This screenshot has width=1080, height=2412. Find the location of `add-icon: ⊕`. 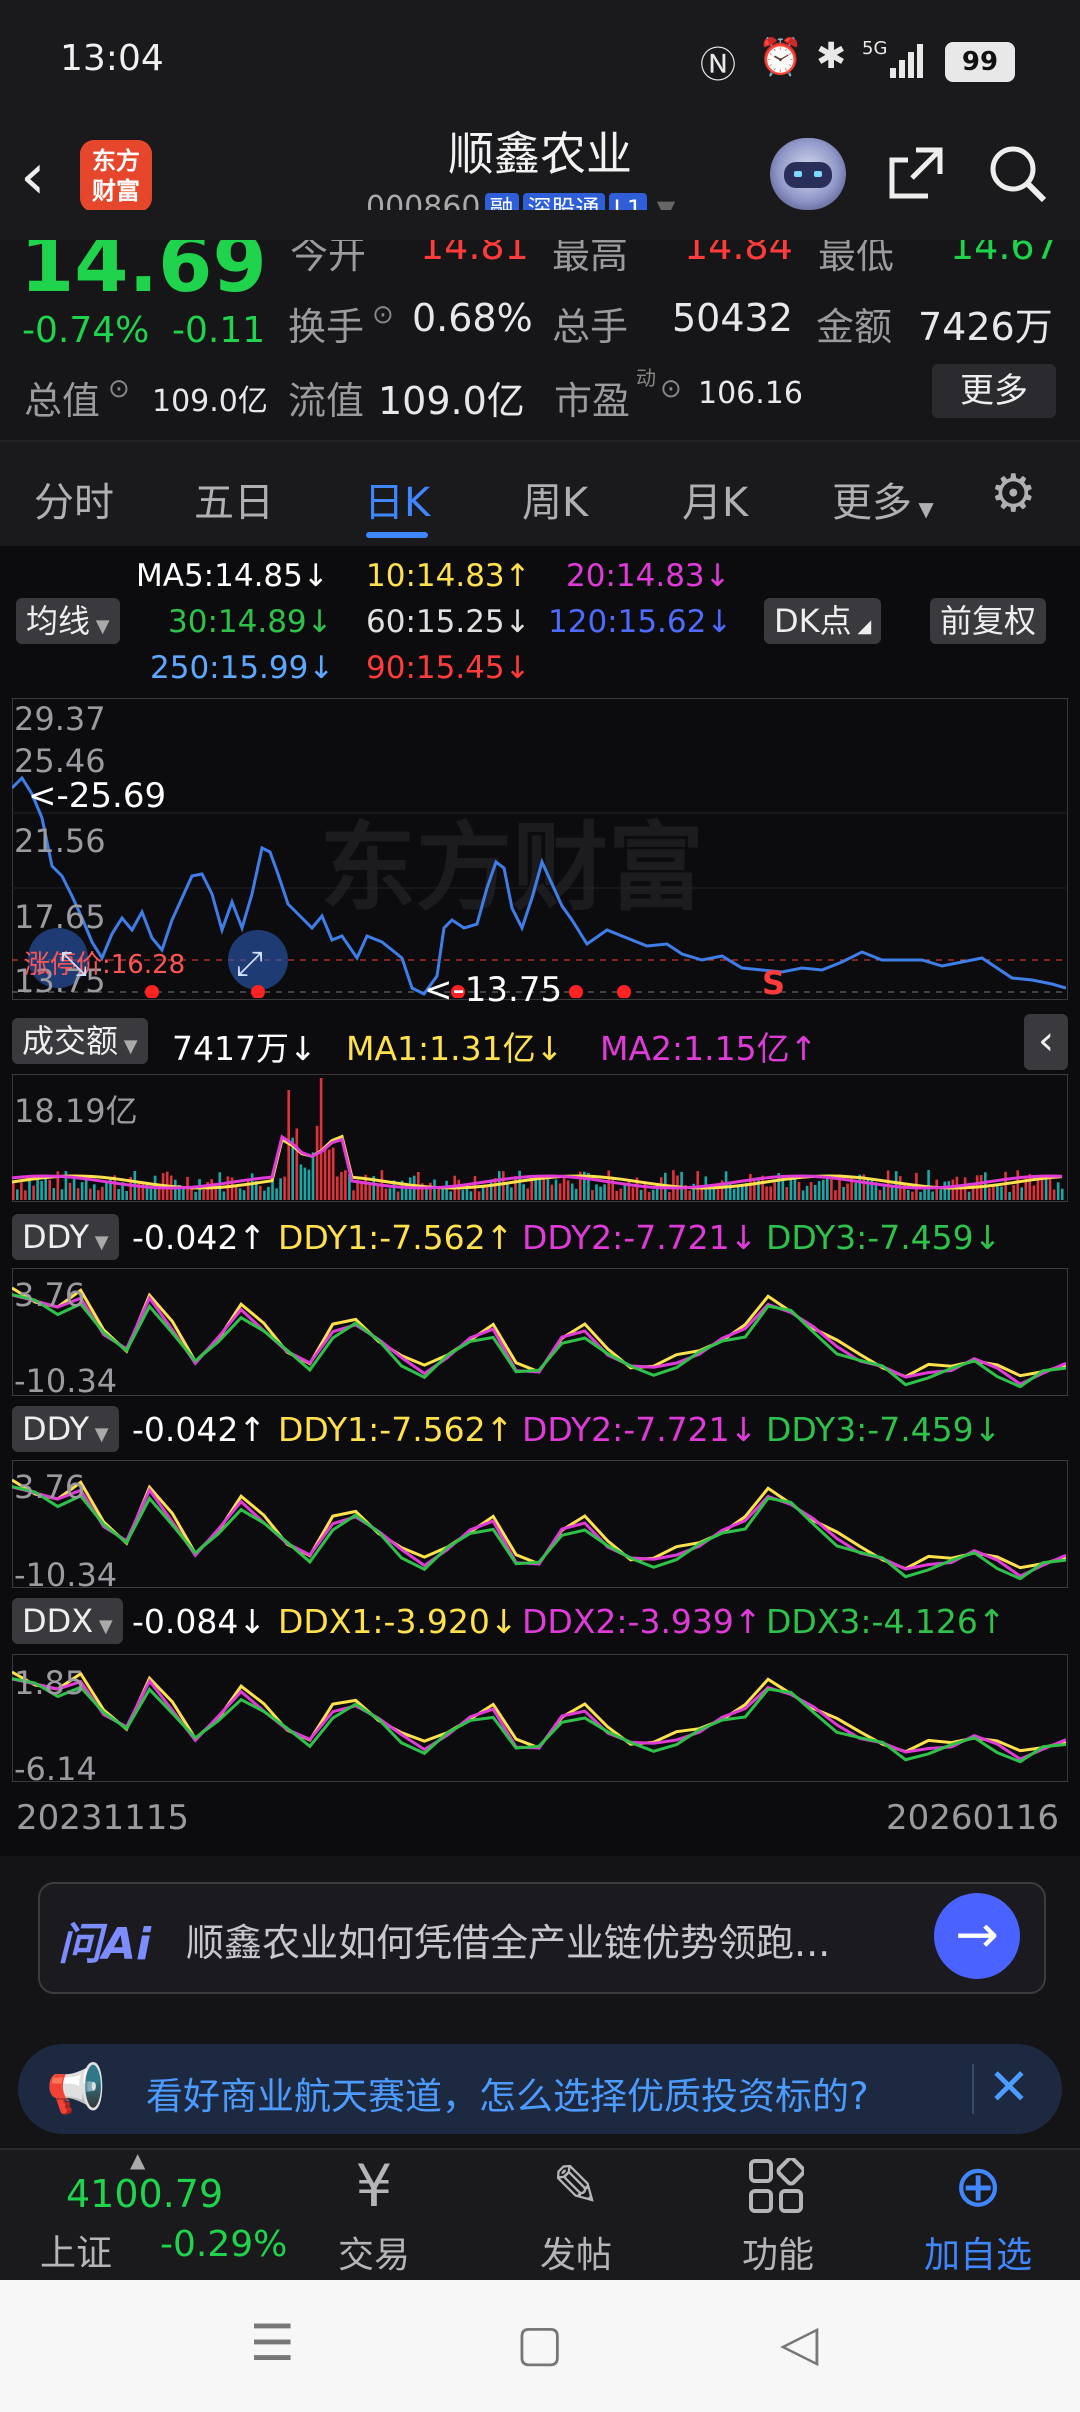

add-icon: ⊕ is located at coordinates (978, 2186).